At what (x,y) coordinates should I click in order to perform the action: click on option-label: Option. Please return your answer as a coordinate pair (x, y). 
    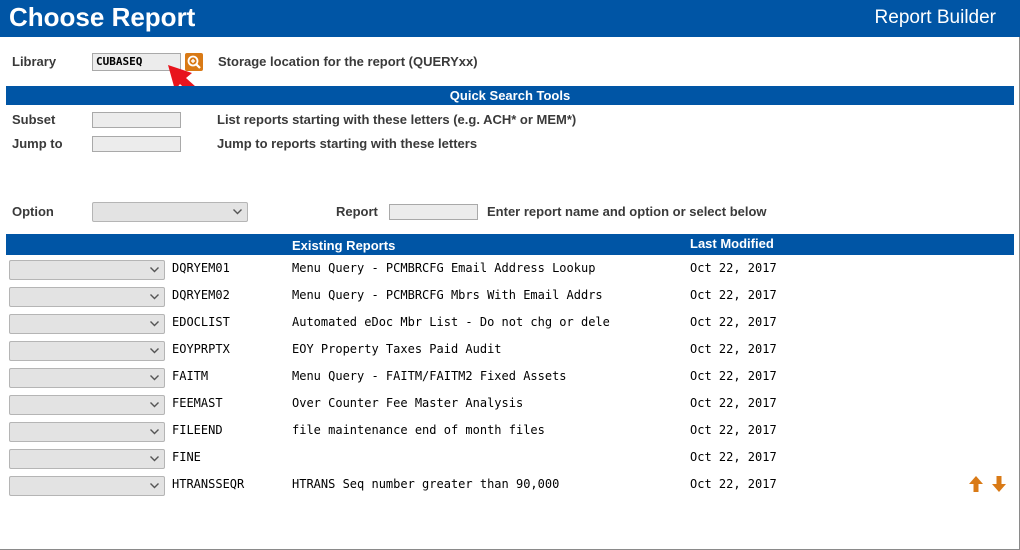
    Looking at the image, I should click on (33, 211).